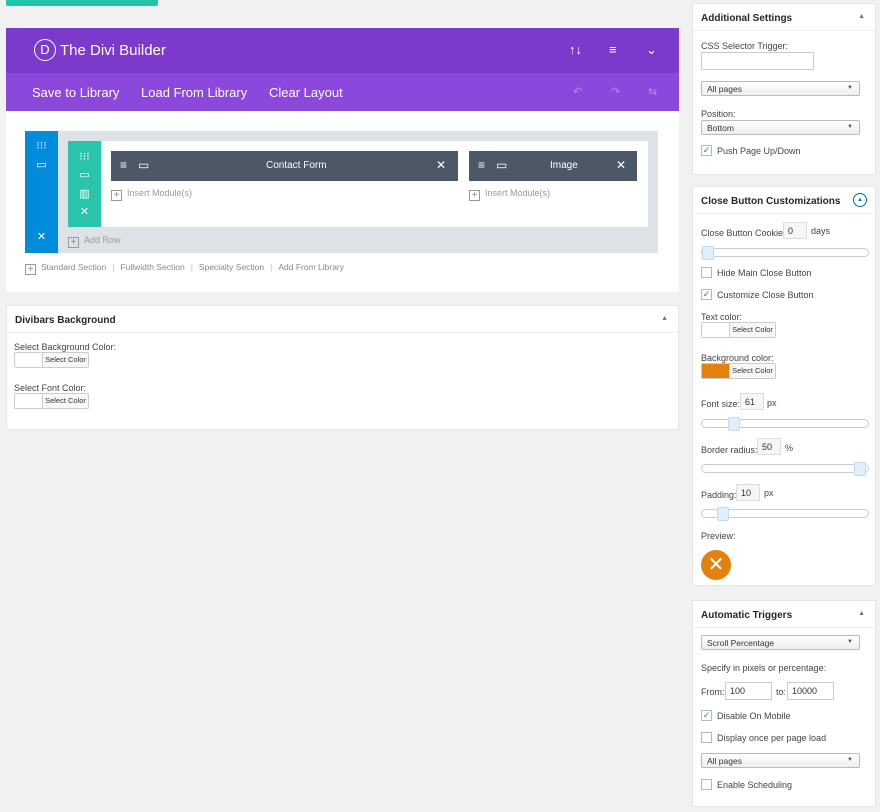 The height and width of the screenshot is (812, 880). I want to click on bg-color-label: Background color:, so click(737, 358).